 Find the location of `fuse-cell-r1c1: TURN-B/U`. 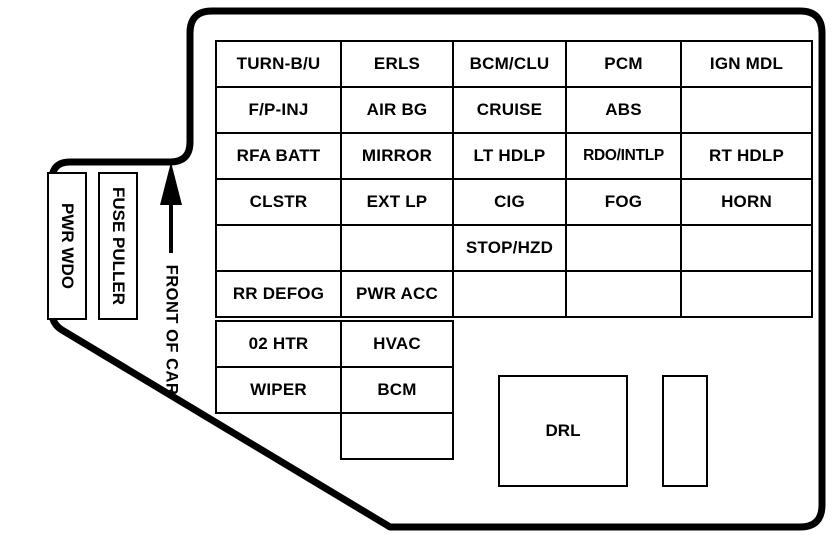

fuse-cell-r1c1: TURN-B/U is located at coordinates (278, 64).